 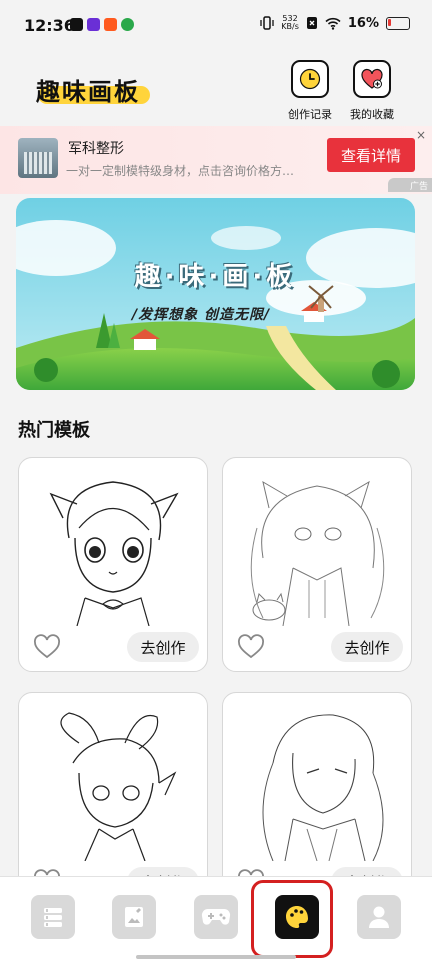 I want to click on banner-subtitle: /发挥想象 创造无限/, so click(x=201, y=315).